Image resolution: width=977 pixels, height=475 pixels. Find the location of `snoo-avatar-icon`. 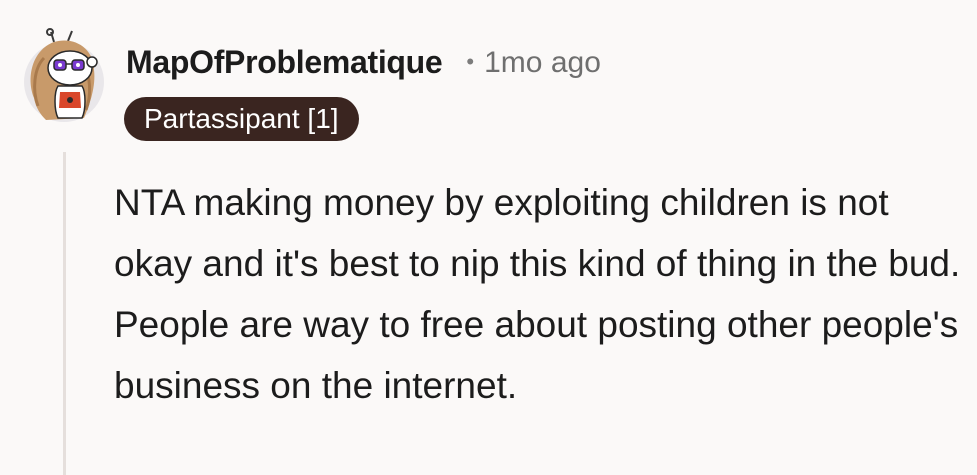

snoo-avatar-icon is located at coordinates (64, 75).